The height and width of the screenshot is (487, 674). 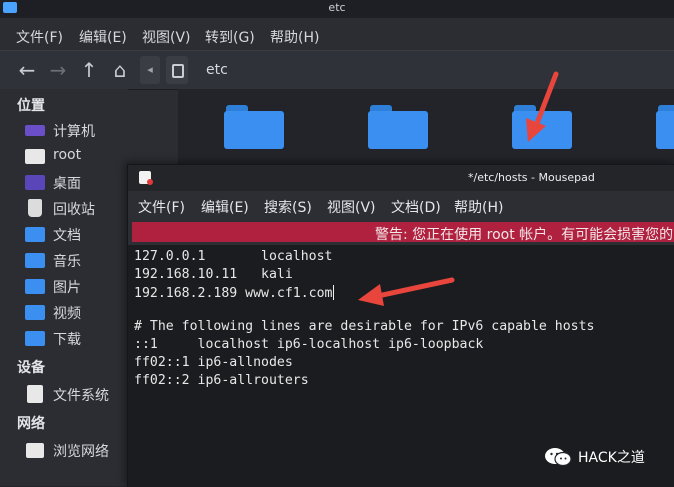 I want to click on path-scroll-left-icon: ◂, so click(x=150, y=70).